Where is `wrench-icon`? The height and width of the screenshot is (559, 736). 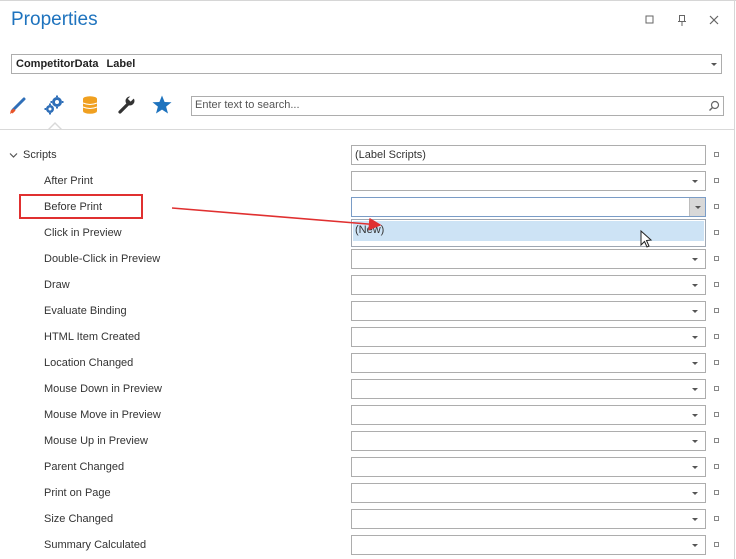 wrench-icon is located at coordinates (126, 104).